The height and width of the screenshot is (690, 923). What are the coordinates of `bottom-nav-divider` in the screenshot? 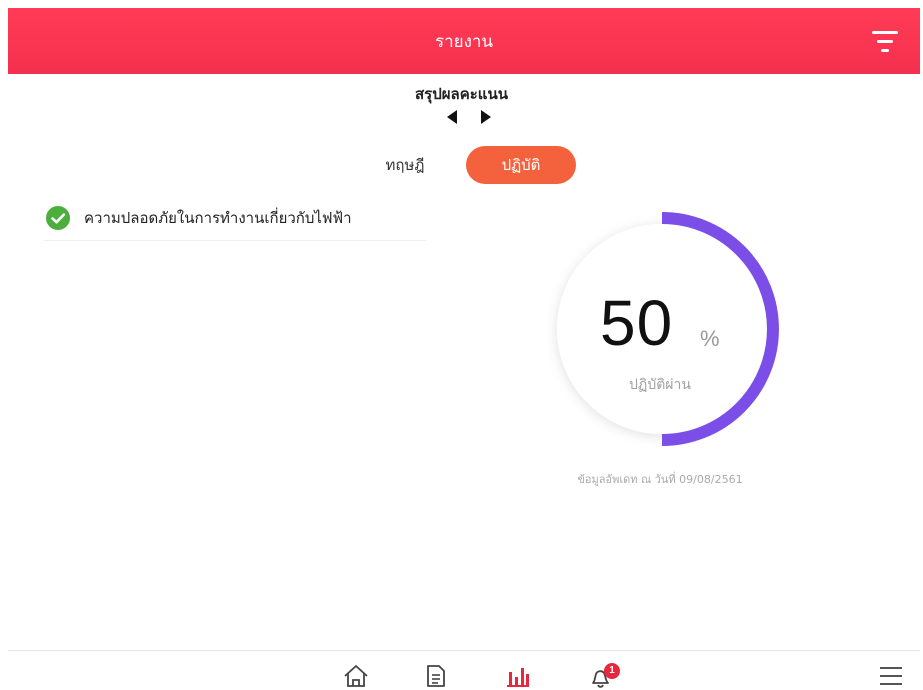 It's located at (464, 650).